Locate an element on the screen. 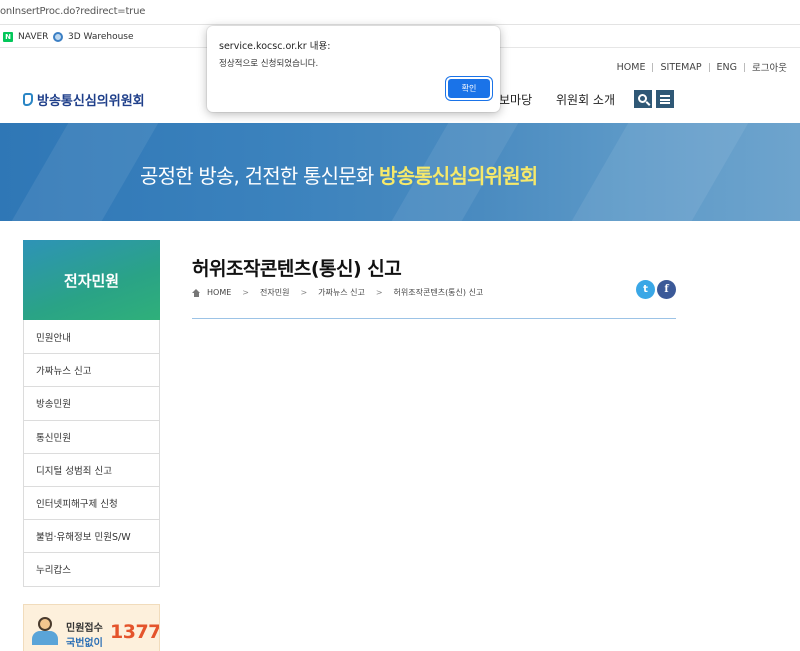 This screenshot has width=800, height=651. operator-body is located at coordinates (45, 638).